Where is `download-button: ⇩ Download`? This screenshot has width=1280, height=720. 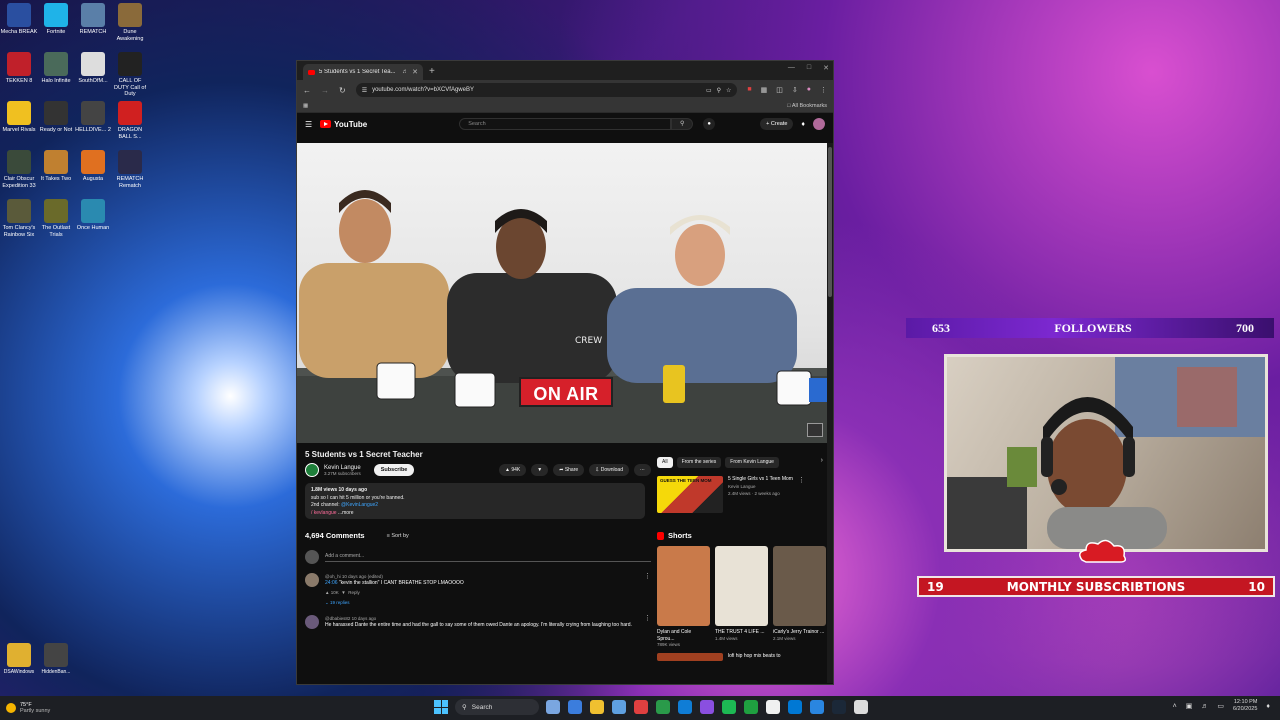
download-button: ⇩ Download is located at coordinates (609, 470).